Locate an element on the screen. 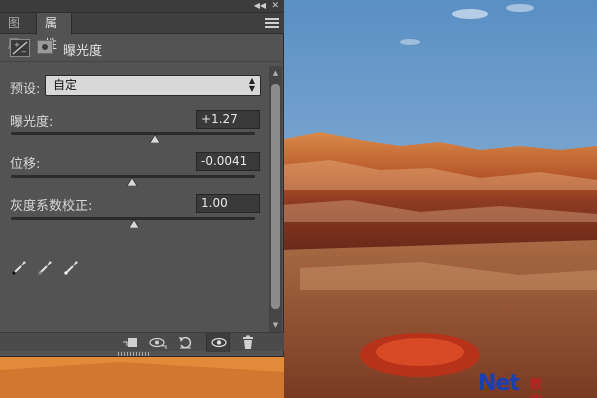 Image resolution: width=597 pixels, height=398 pixels. scroll-down-arrow-icon: ▼ is located at coordinates (275, 325).